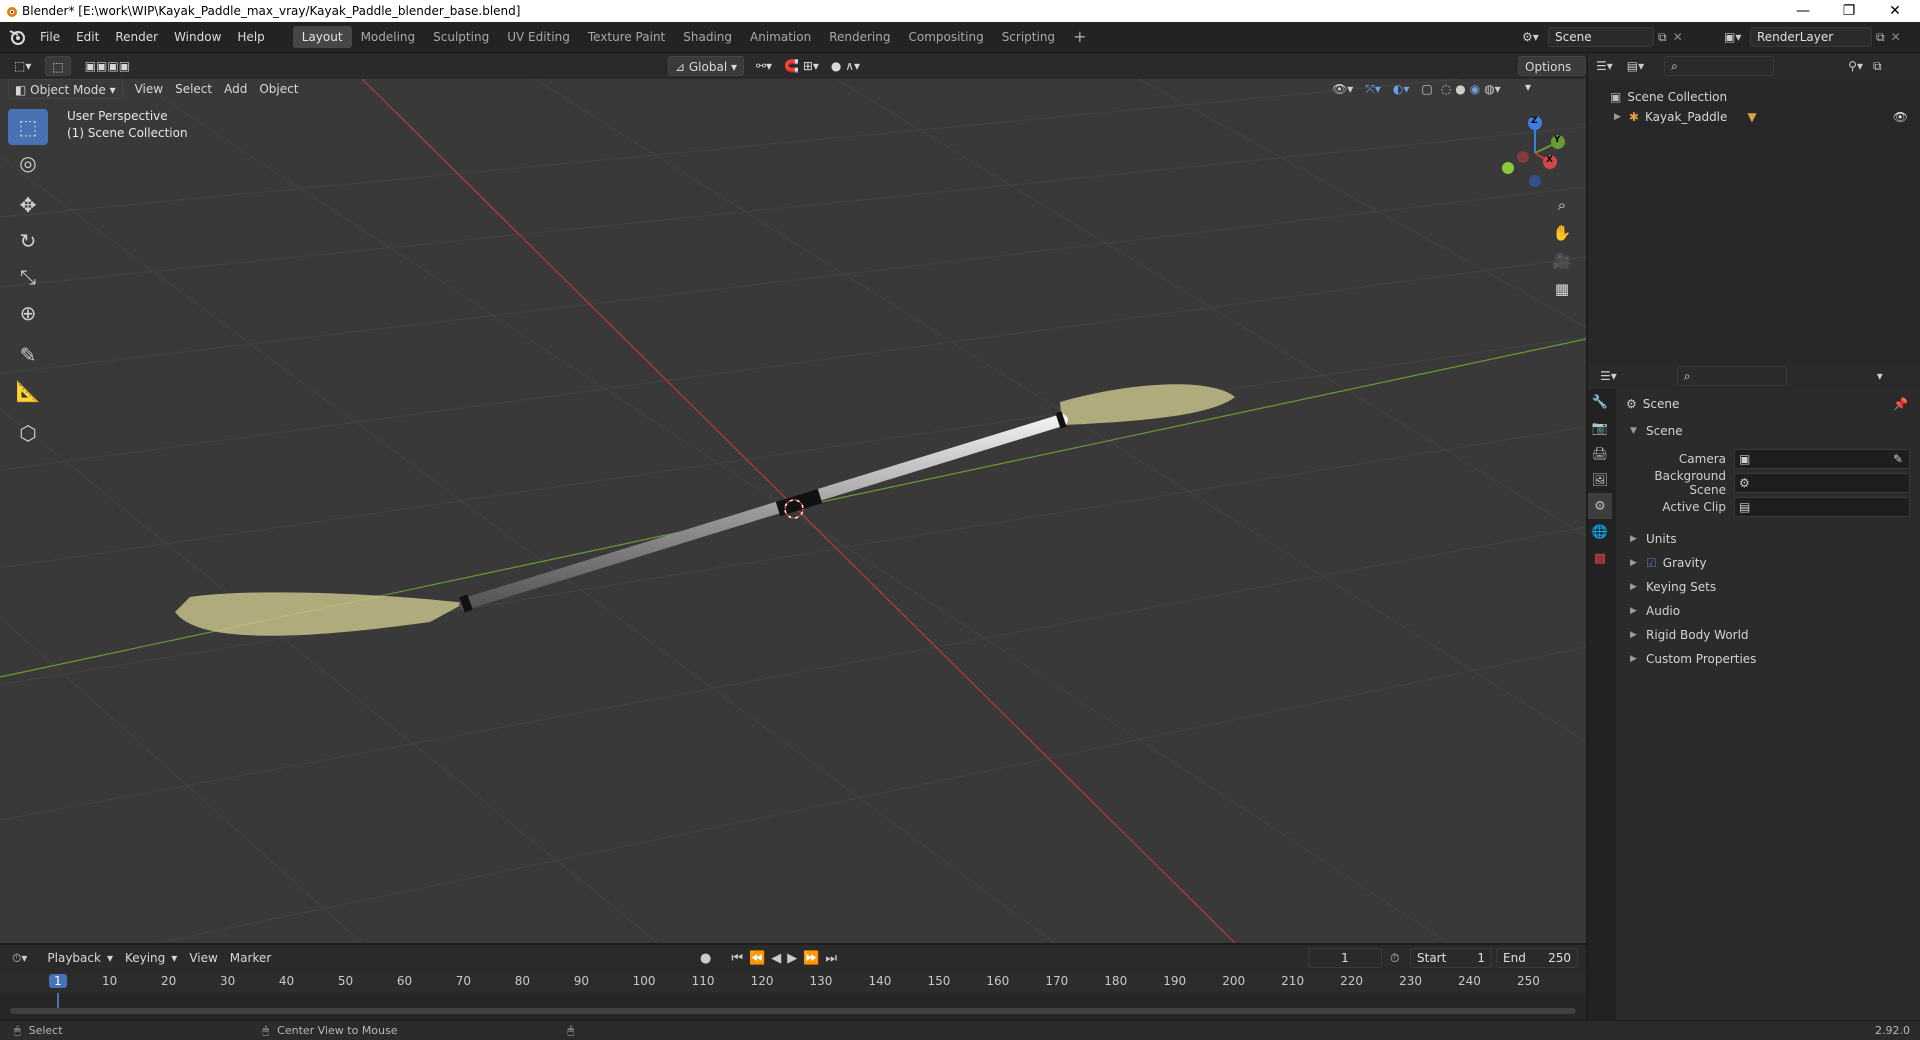  What do you see at coordinates (1451, 958) in the screenshot?
I see `start-frame-field: Start 1` at bounding box center [1451, 958].